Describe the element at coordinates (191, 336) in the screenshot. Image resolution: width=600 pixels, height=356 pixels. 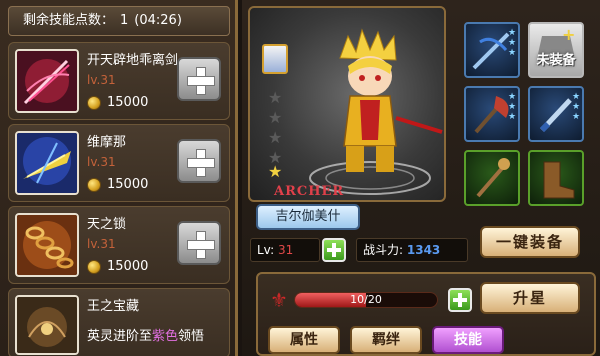
I see `desc-suffix: 领悟` at that location.